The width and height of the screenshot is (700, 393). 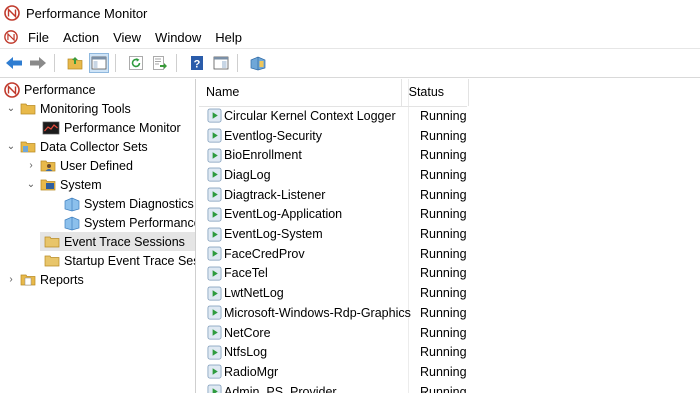 What do you see at coordinates (339, 116) in the screenshot?
I see `list-item: Circular Kernel Context Logger Running` at bounding box center [339, 116].